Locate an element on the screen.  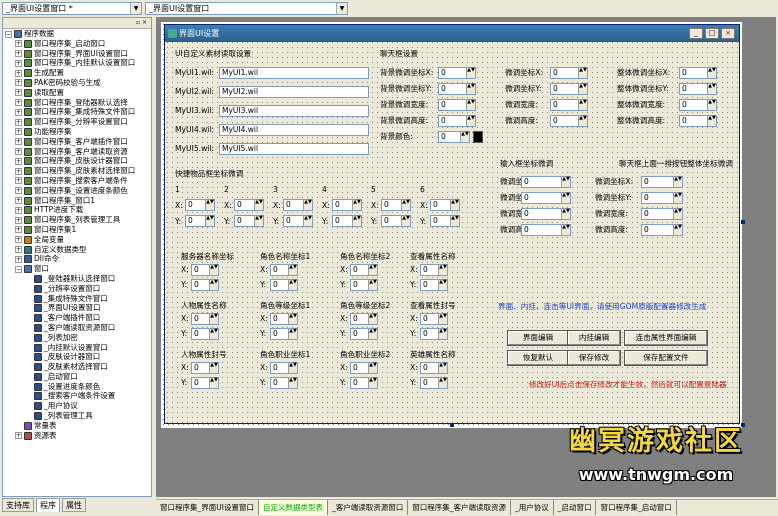
tree-item: _搜索客户端条件设置 is located at coordinates (77, 396).